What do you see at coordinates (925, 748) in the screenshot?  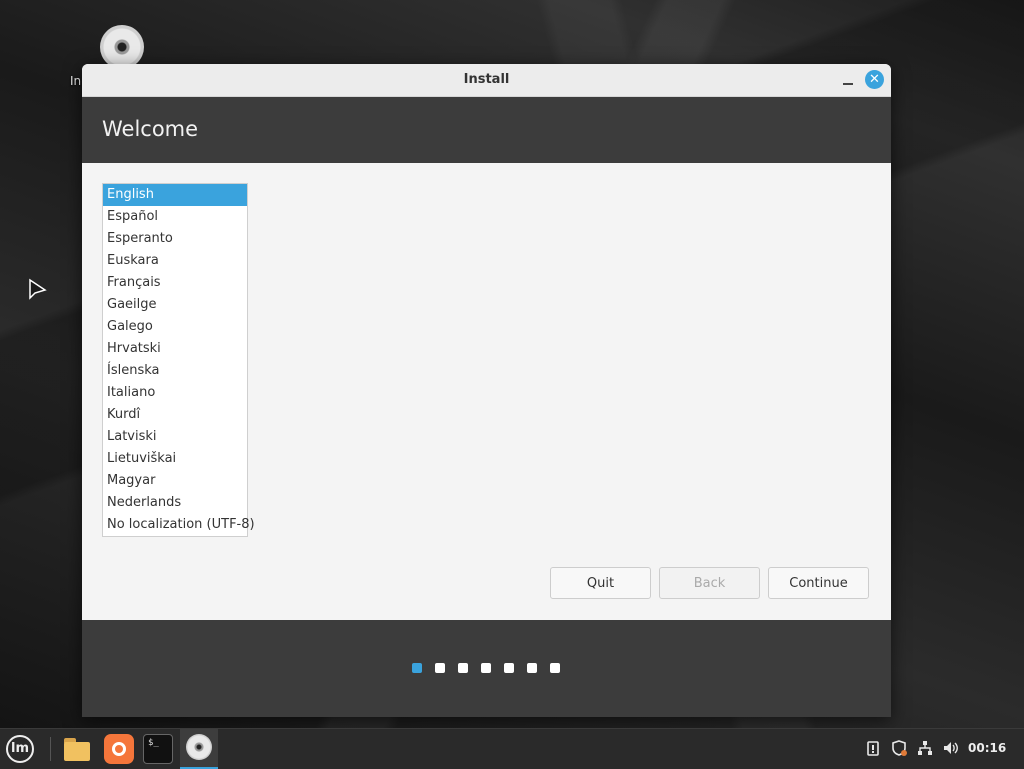 I see `network-icon` at bounding box center [925, 748].